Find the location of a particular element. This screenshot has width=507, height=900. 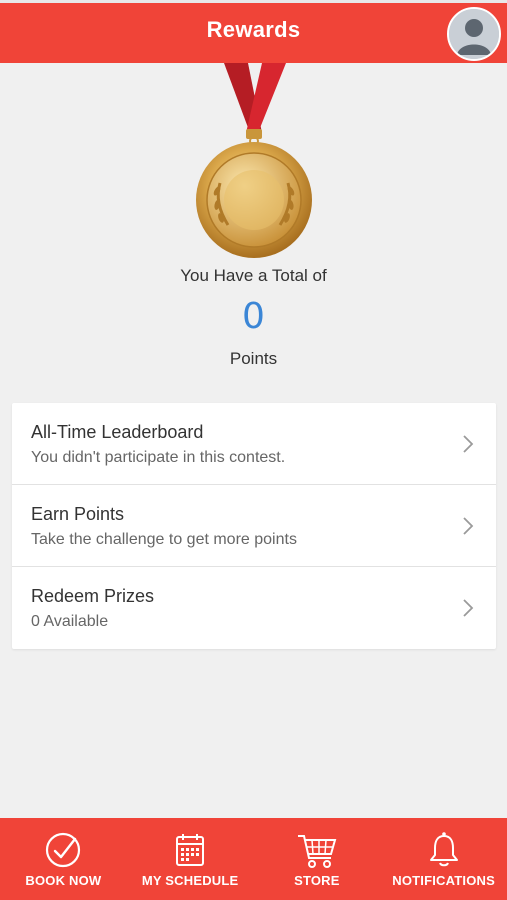

medal-icon is located at coordinates (254, 160).